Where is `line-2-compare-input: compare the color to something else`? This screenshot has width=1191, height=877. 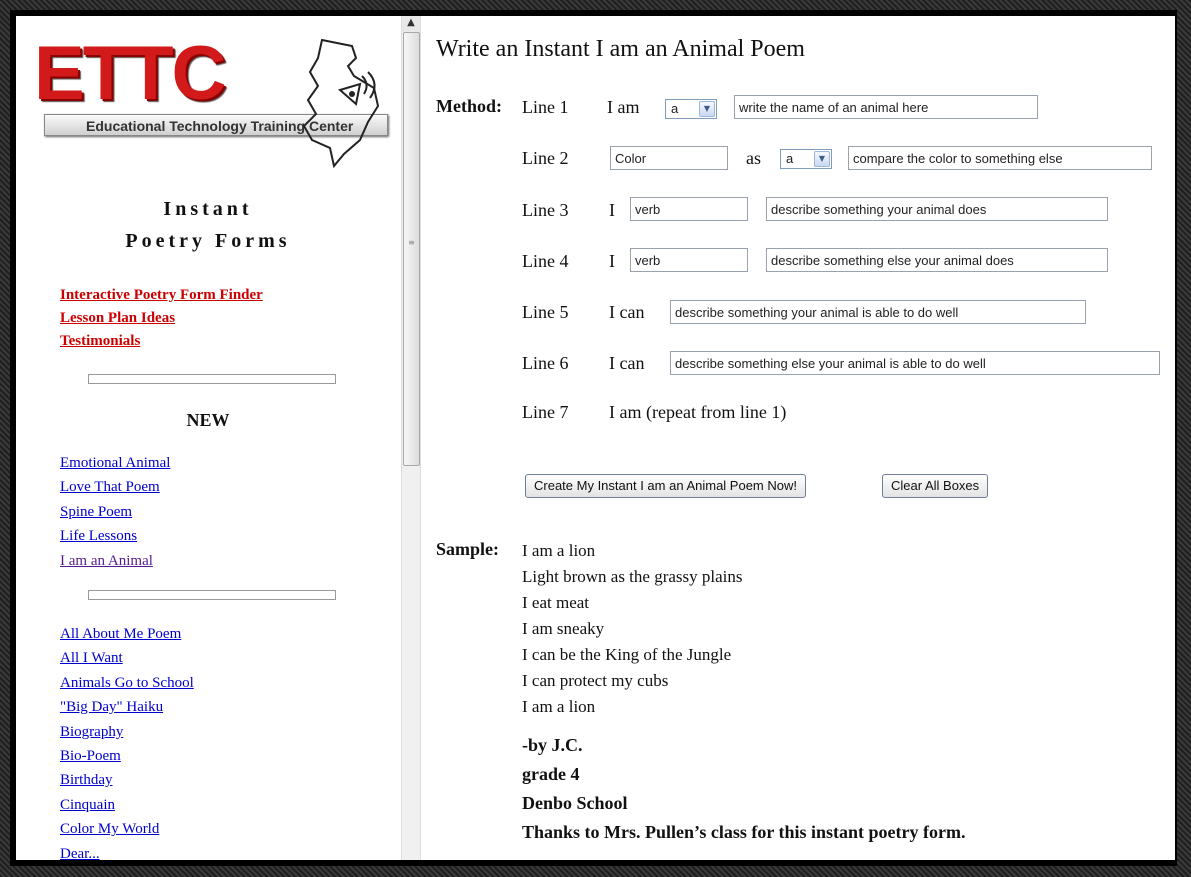 line-2-compare-input: compare the color to something else is located at coordinates (1000, 158).